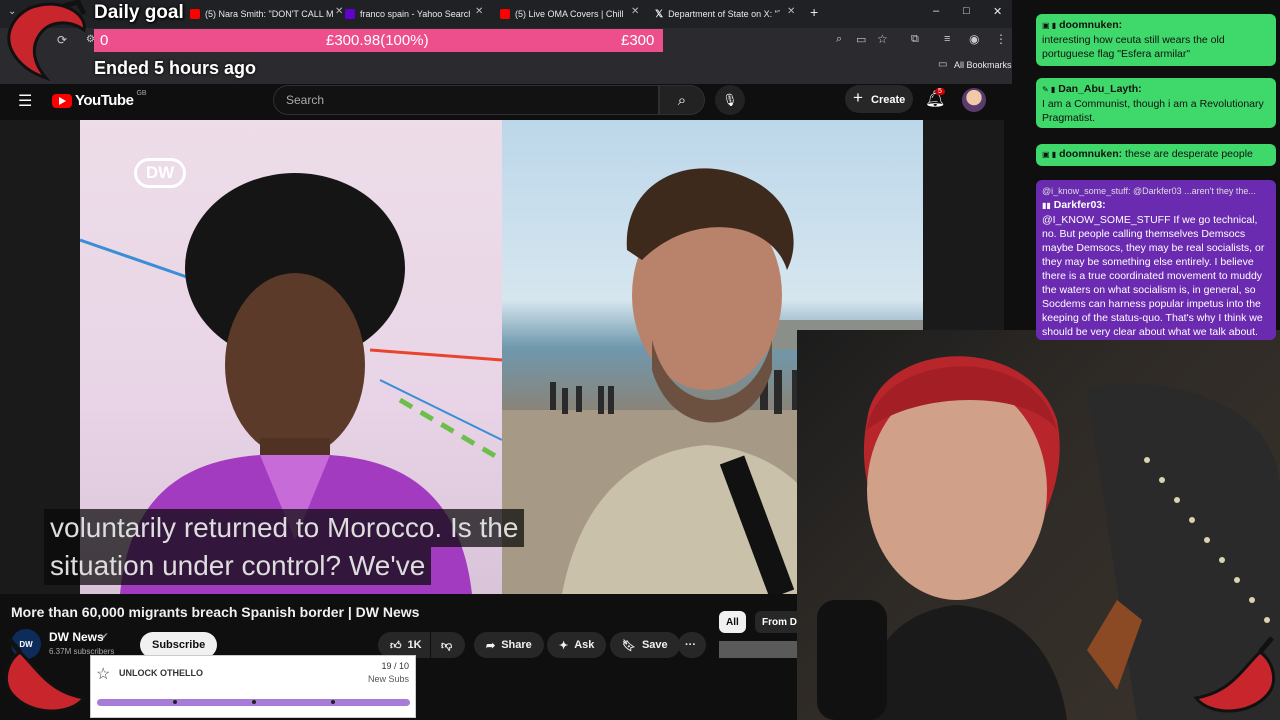 This screenshot has height=720, width=1280. Describe the element at coordinates (175, 68) in the screenshot. I see `daily-goal-status: Ended 5 hours ago` at that location.